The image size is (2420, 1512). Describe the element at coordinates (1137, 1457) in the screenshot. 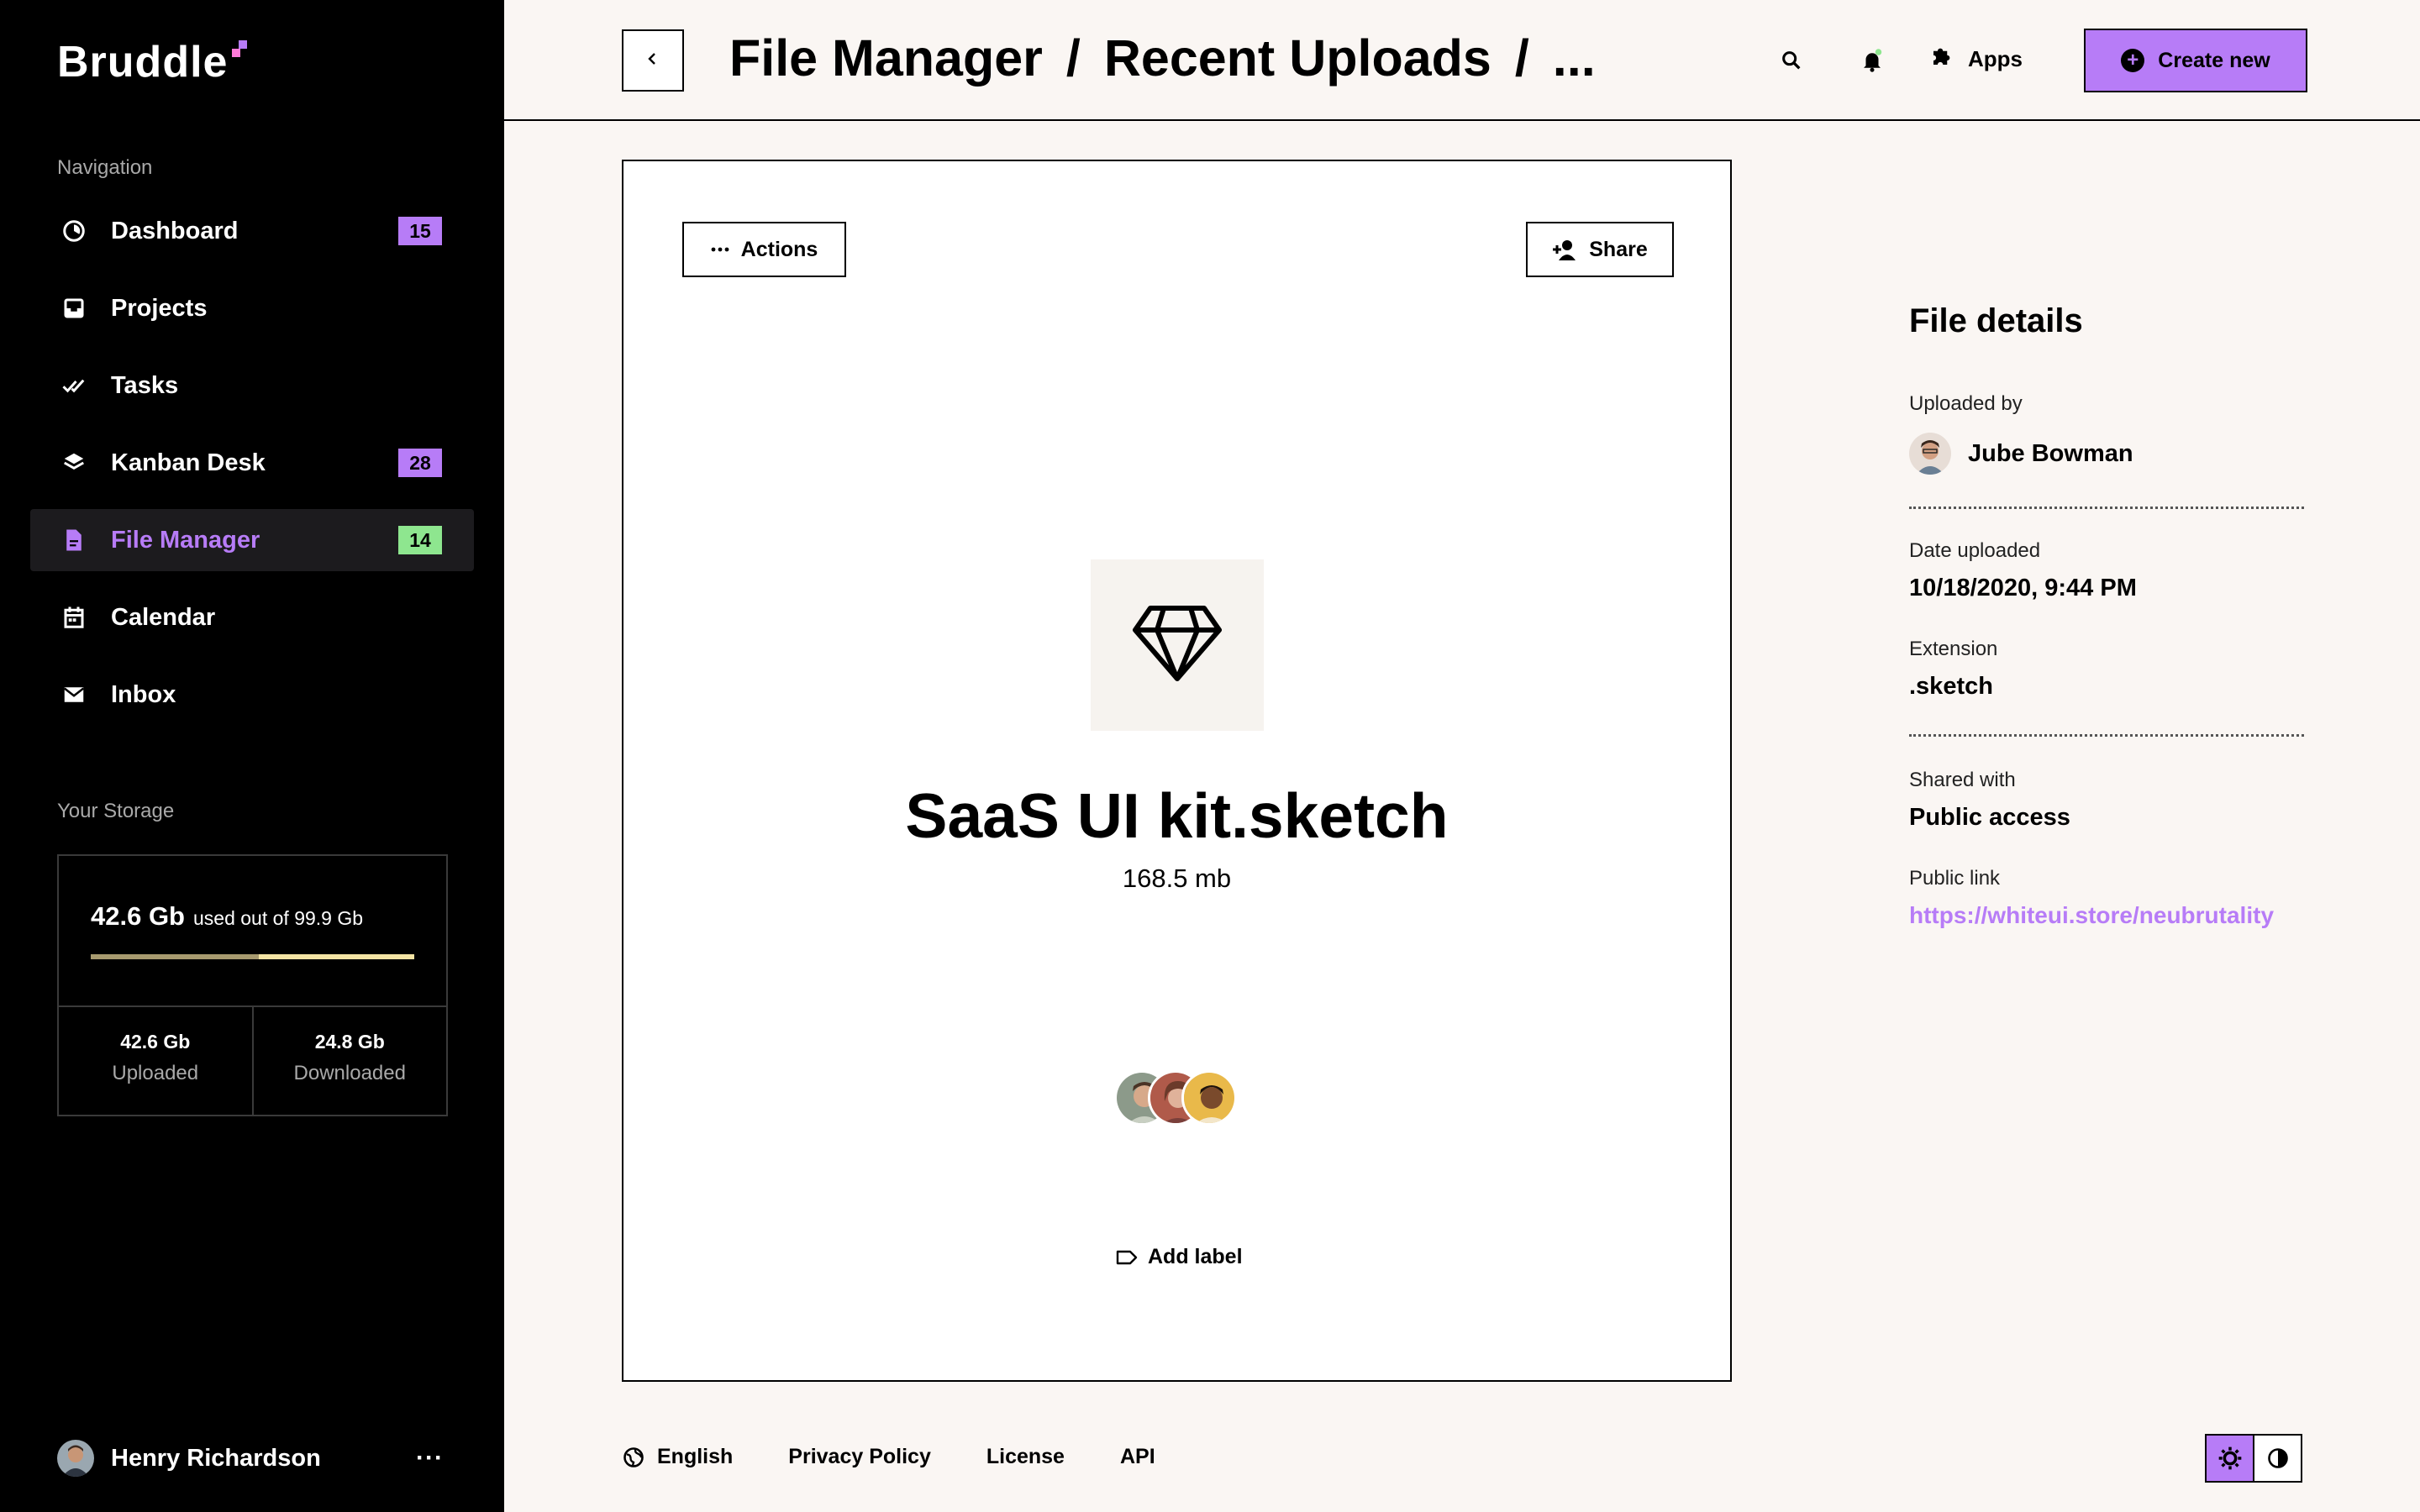

I see `api-link: API` at that location.